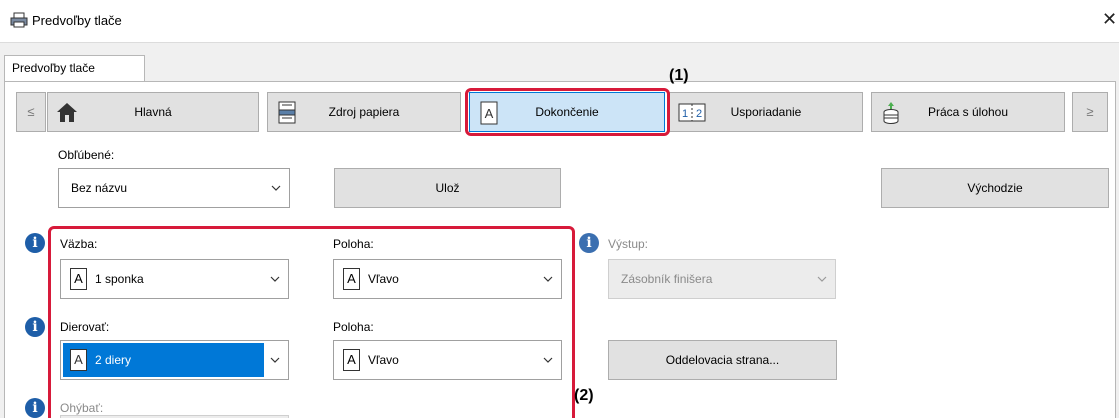 Image resolution: width=1119 pixels, height=418 pixels. I want to click on tab-paper-source: Zdroj papiera, so click(364, 112).